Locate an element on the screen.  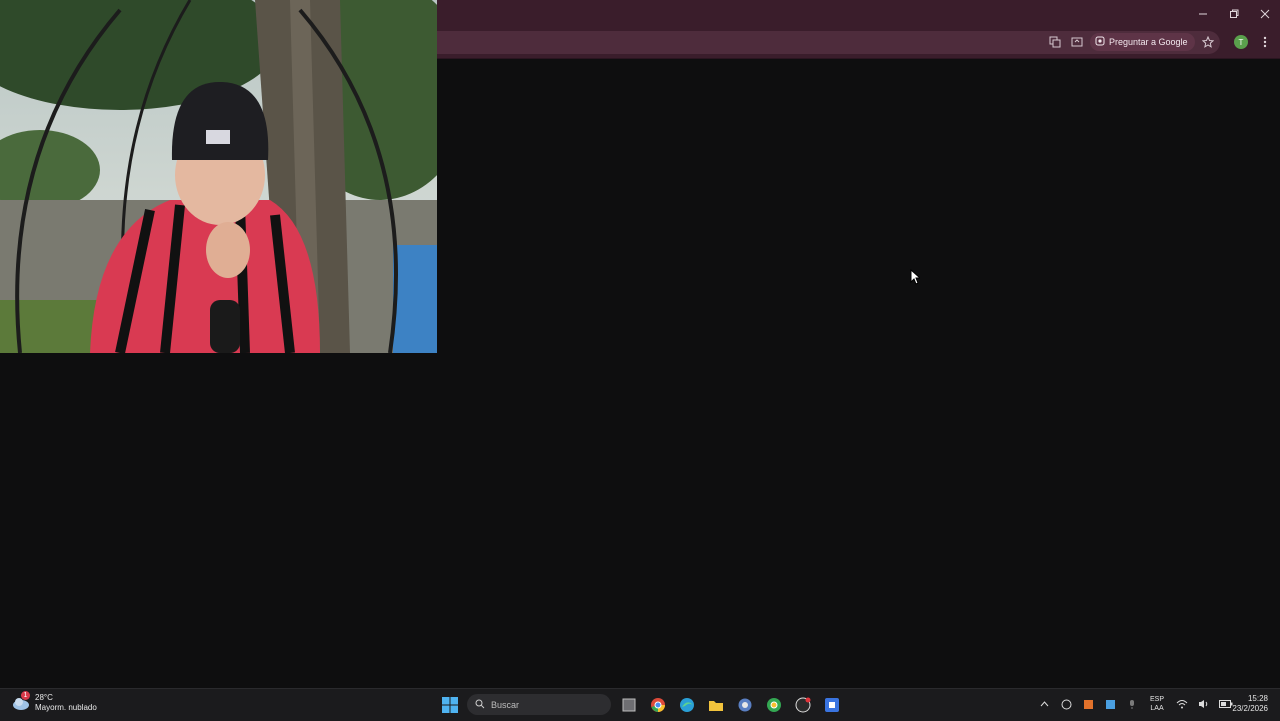
ask-google-button: Preguntar a Google is located at coordinates (1142, 42).